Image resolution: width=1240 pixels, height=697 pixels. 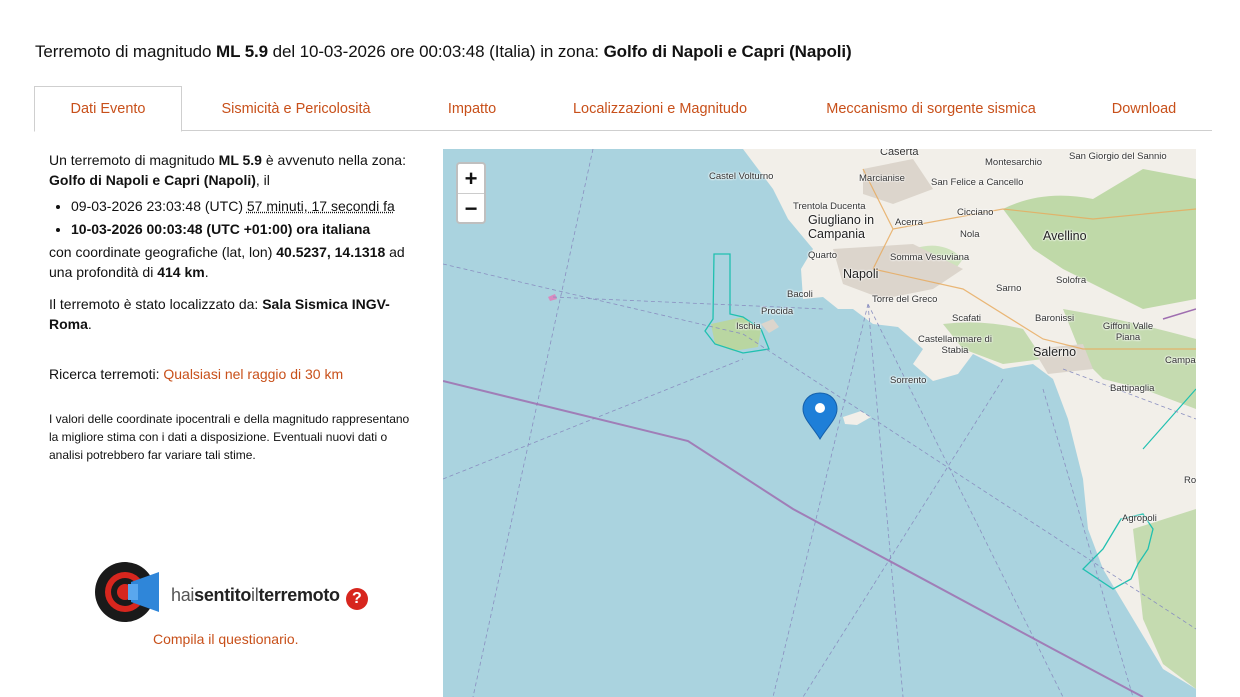 What do you see at coordinates (471, 179) in the screenshot?
I see `zoom-in-button: +` at bounding box center [471, 179].